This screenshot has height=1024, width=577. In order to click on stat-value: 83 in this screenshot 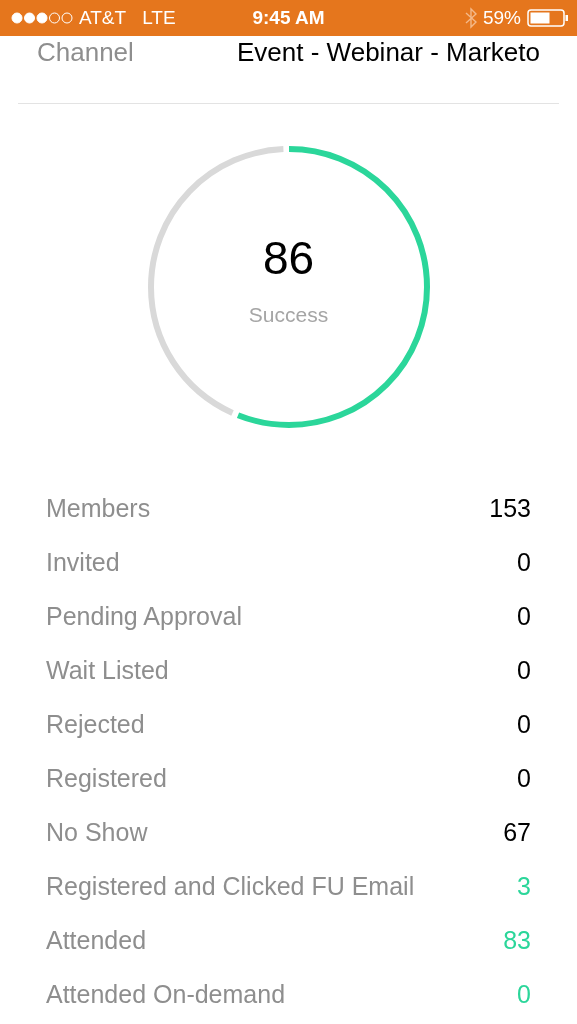, I will do `click(517, 940)`.